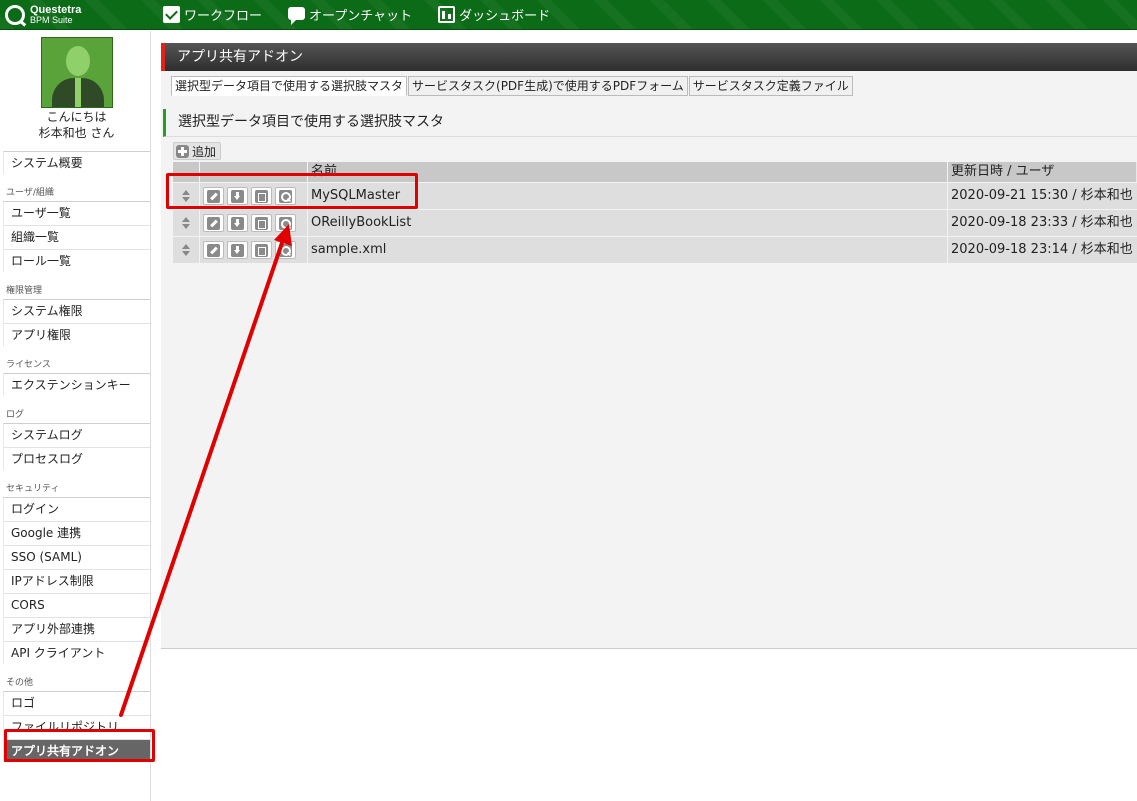 This screenshot has height=801, width=1137. Describe the element at coordinates (76, 237) in the screenshot. I see `sidebar-item-org-list: 組織一覧` at that location.